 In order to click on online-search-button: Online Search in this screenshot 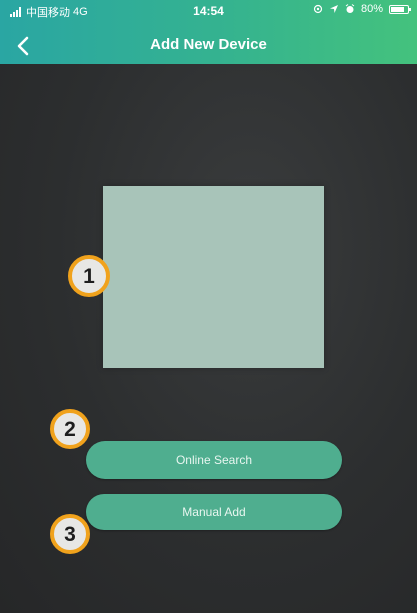, I will do `click(214, 460)`.